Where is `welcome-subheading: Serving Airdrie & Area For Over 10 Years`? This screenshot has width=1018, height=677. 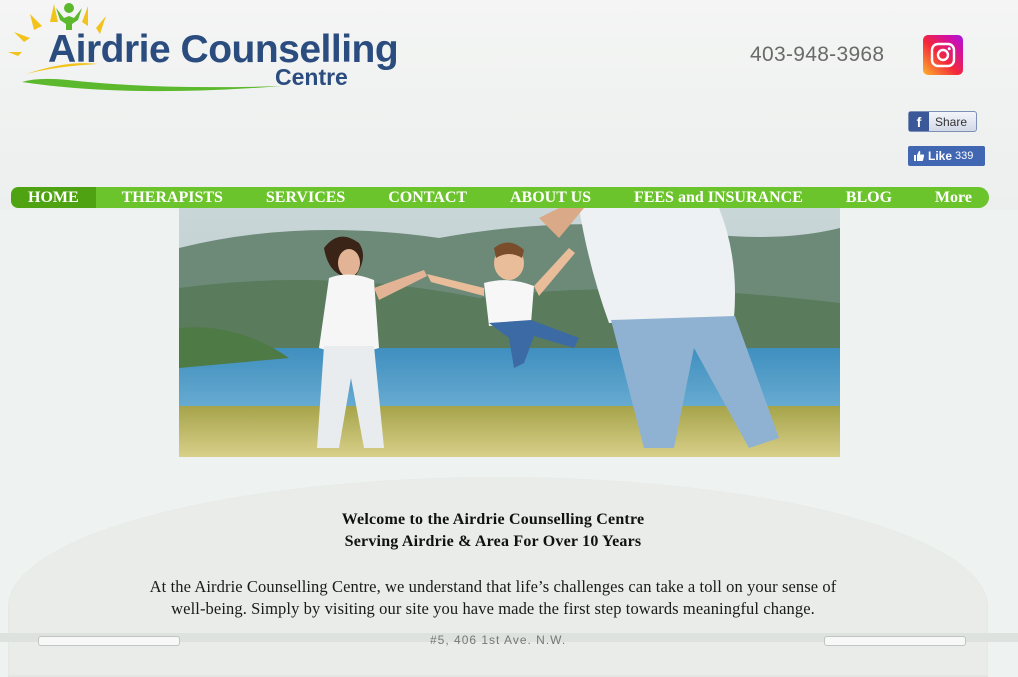 welcome-subheading: Serving Airdrie & Area For Over 10 Years is located at coordinates (493, 541).